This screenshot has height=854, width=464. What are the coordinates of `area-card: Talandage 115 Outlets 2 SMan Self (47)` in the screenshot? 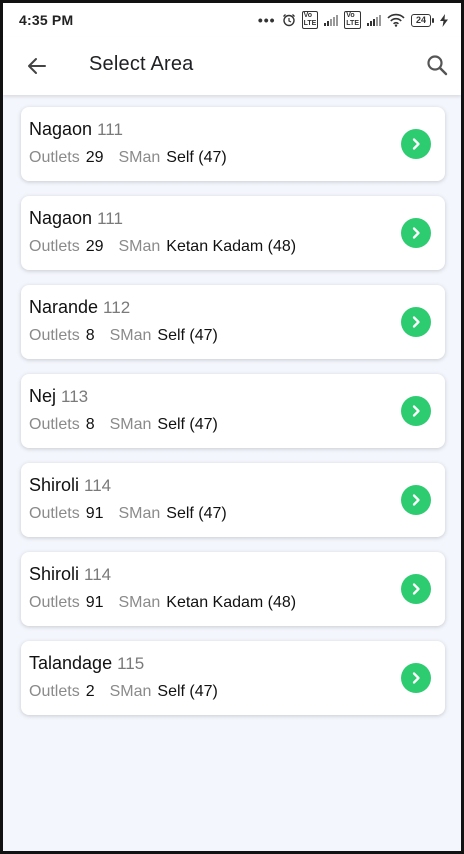 It's located at (233, 678).